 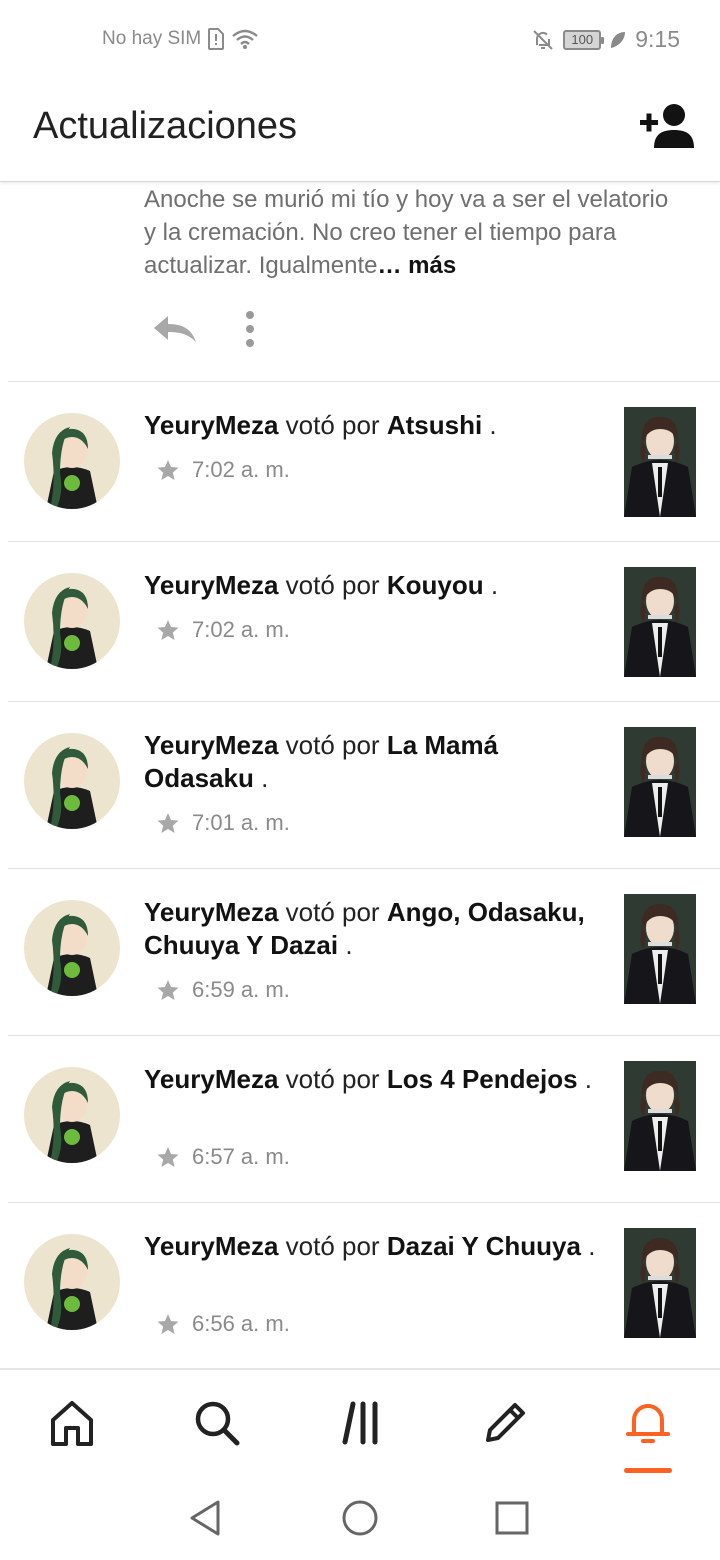 What do you see at coordinates (648, 1423) in the screenshot?
I see `notifications-icon` at bounding box center [648, 1423].